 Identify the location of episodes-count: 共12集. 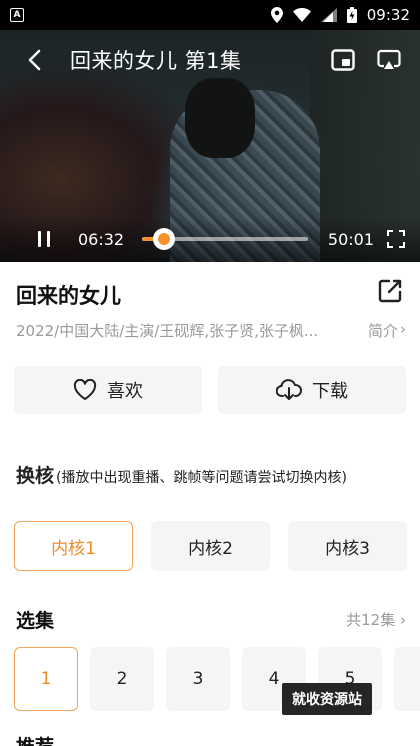
(371, 620).